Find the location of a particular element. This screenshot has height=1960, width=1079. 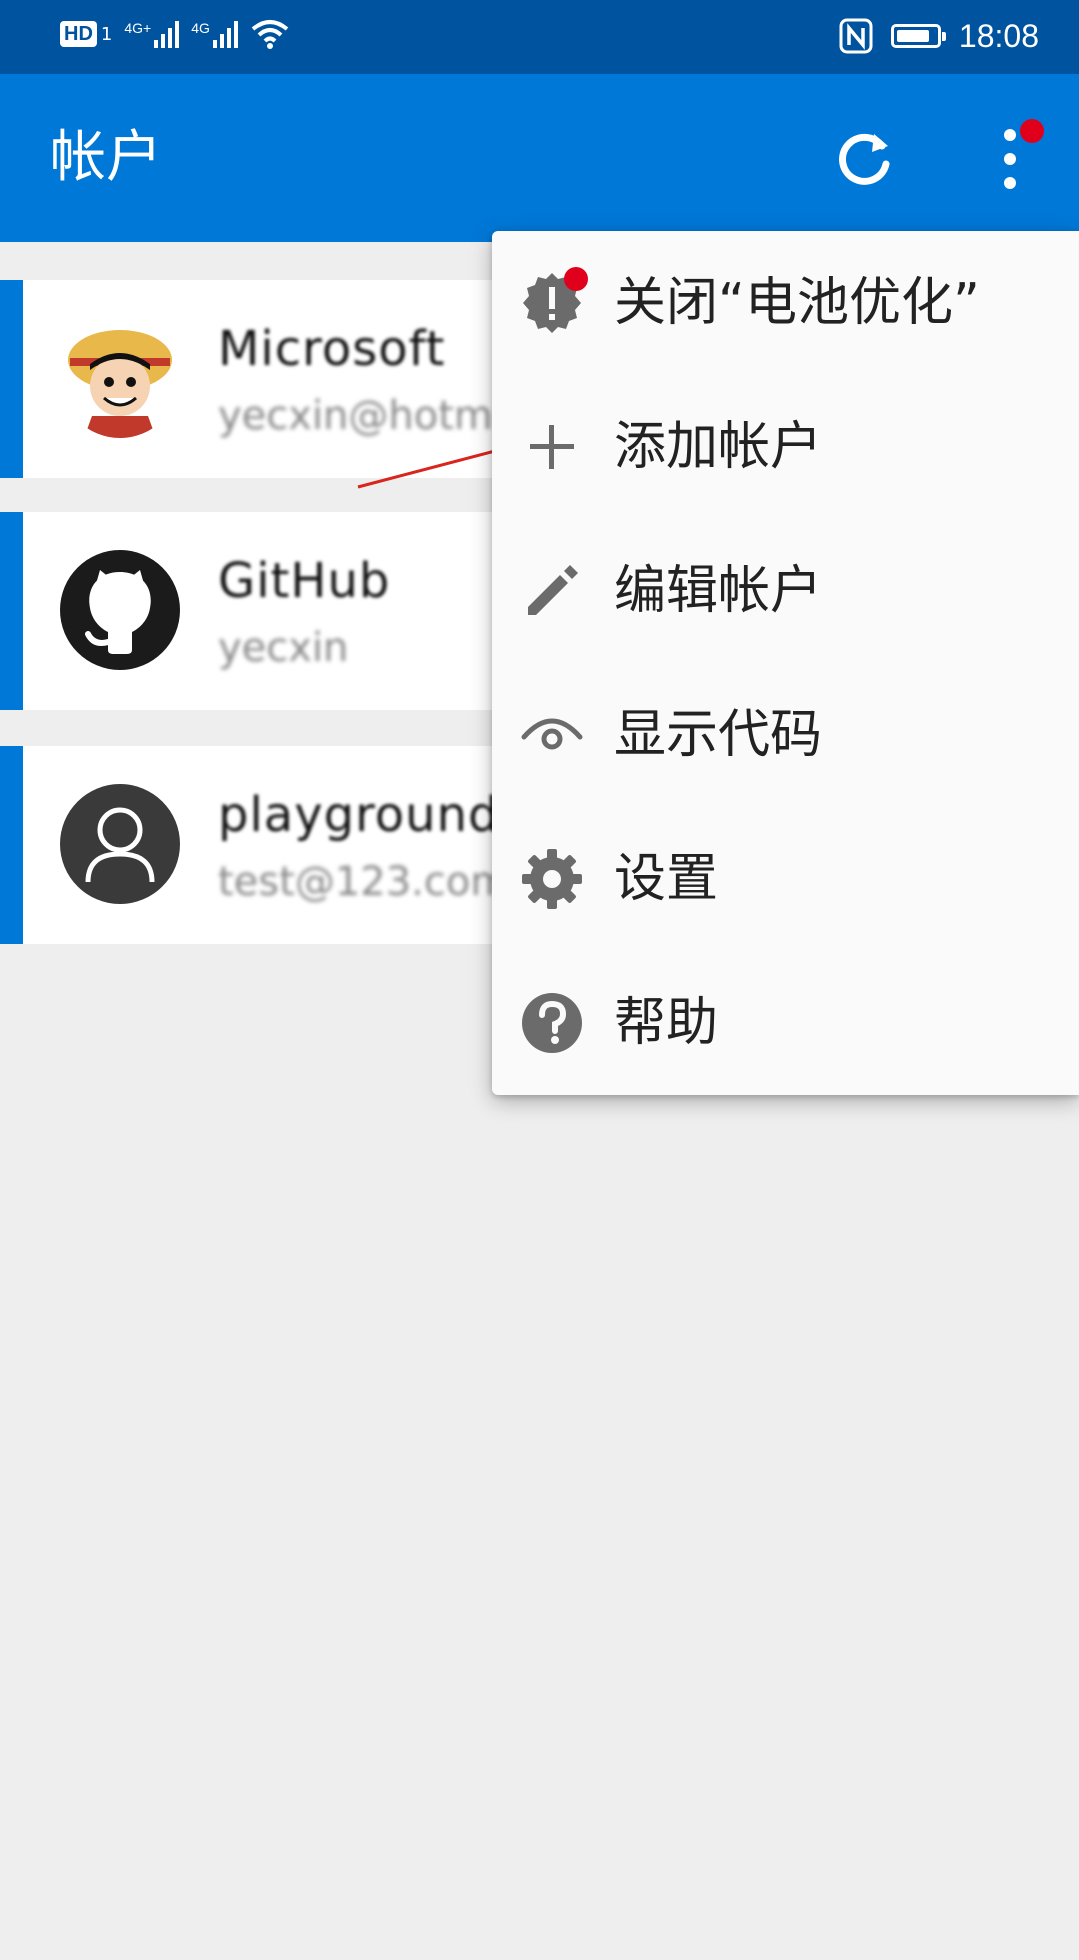

menu-item-add-account: 添加帐户 is located at coordinates (785, 447).